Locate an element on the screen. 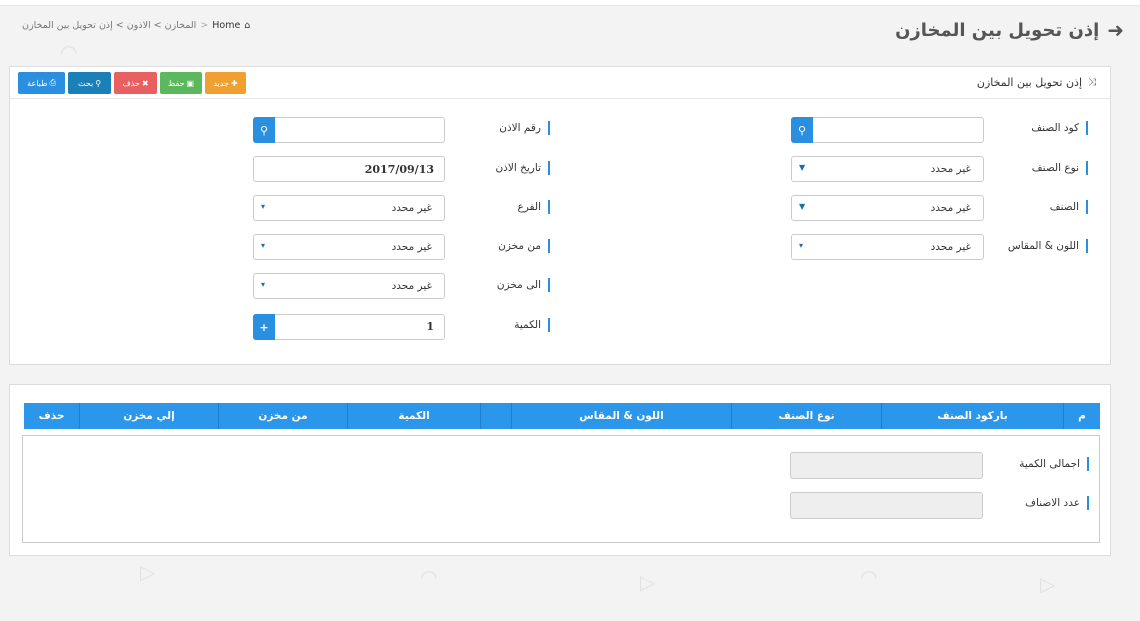 This screenshot has width=1140, height=621. permit-no-label: رقم الاذن is located at coordinates (524, 128).